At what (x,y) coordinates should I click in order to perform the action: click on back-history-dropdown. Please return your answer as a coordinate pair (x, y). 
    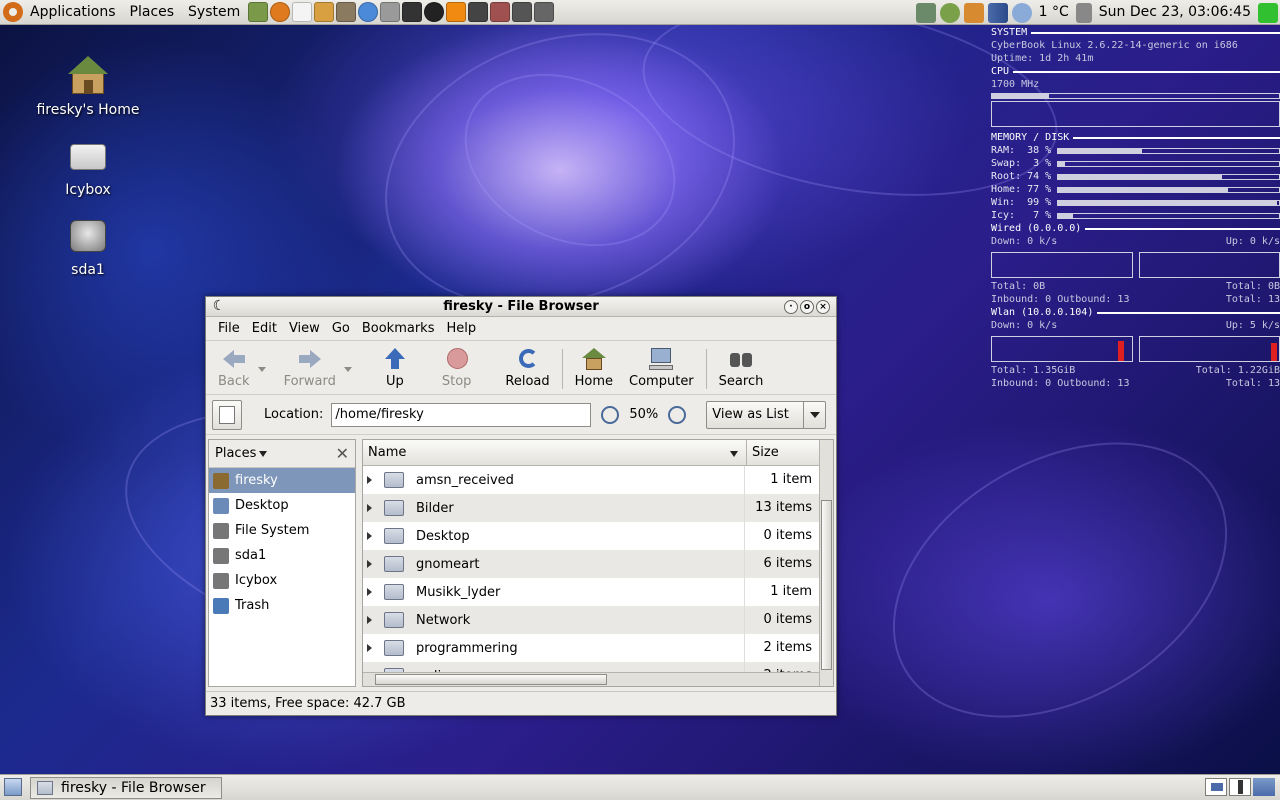
    Looking at the image, I should click on (261, 369).